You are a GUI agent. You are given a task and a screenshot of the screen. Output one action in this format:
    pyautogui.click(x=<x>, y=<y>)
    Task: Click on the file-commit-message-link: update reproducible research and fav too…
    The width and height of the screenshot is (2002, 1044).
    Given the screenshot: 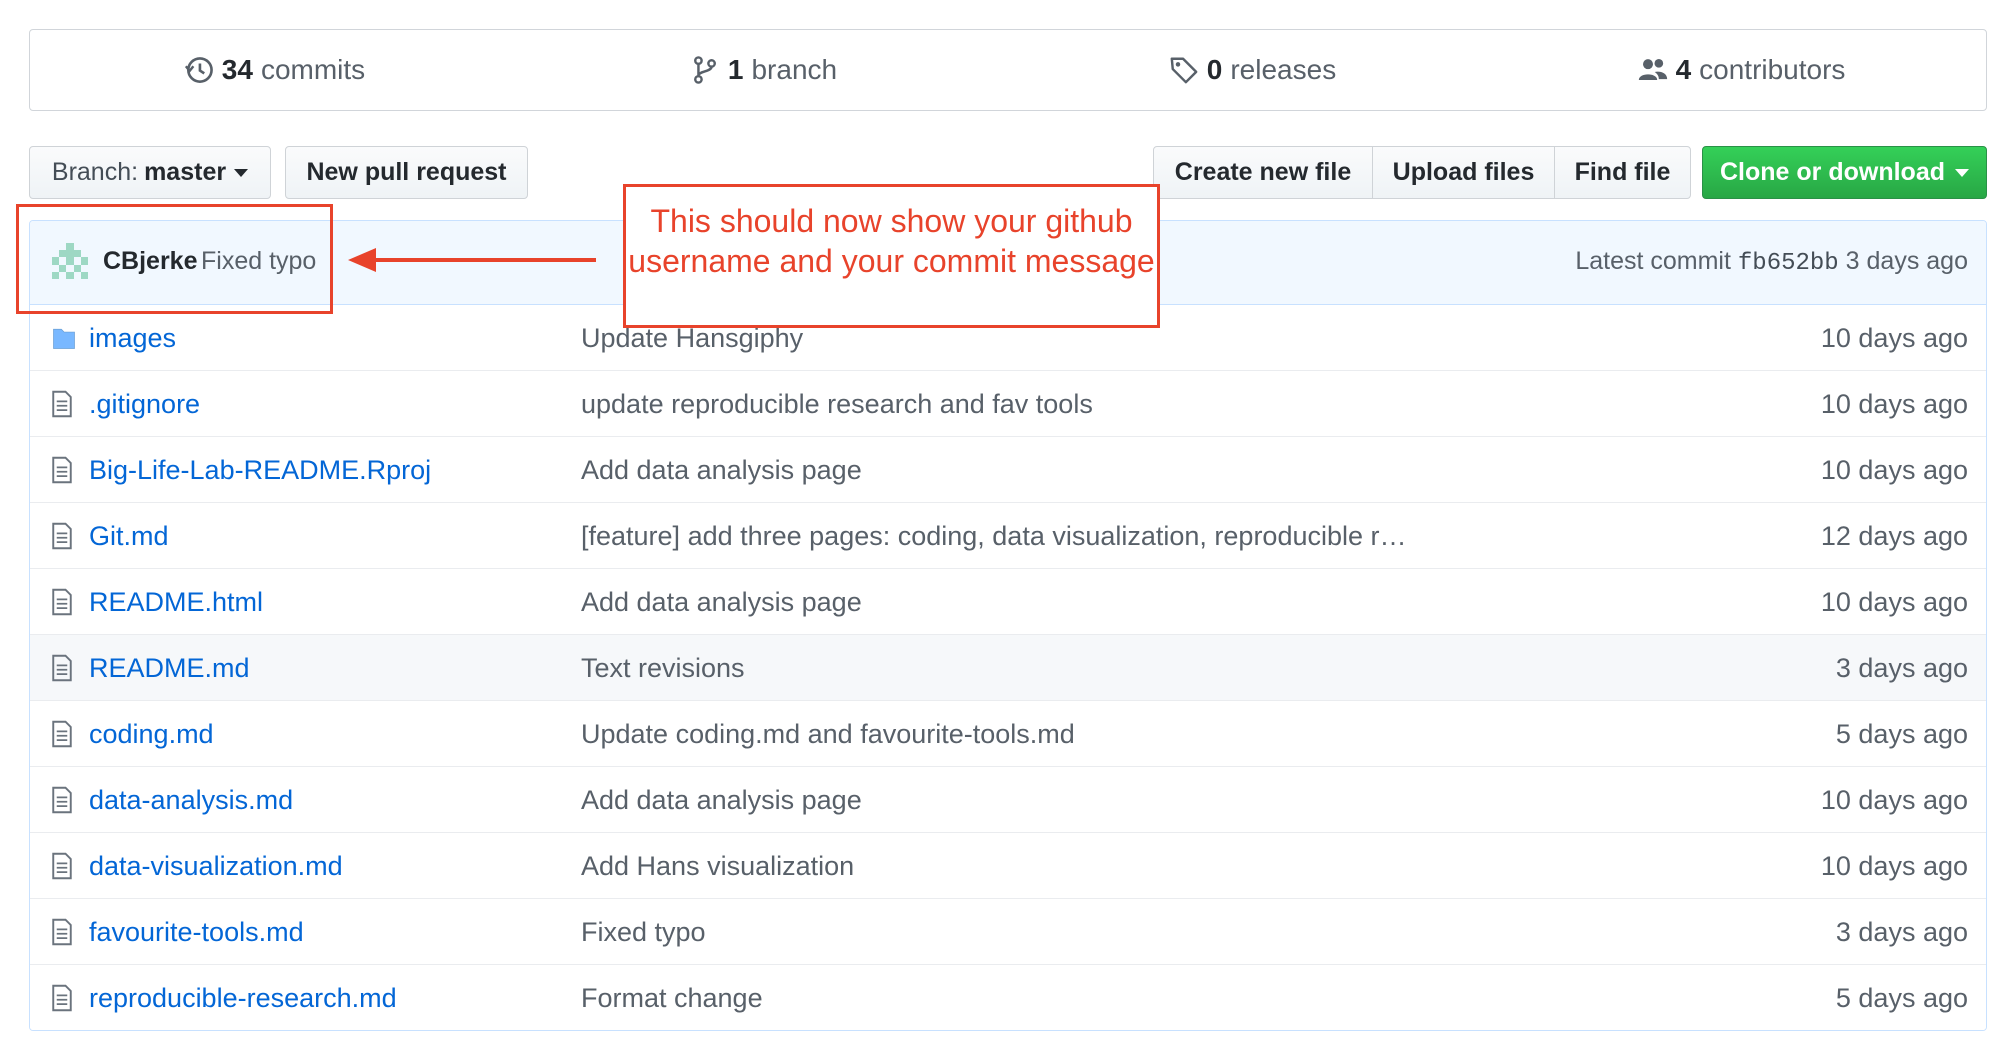 What is the action you would take?
    pyautogui.click(x=837, y=404)
    